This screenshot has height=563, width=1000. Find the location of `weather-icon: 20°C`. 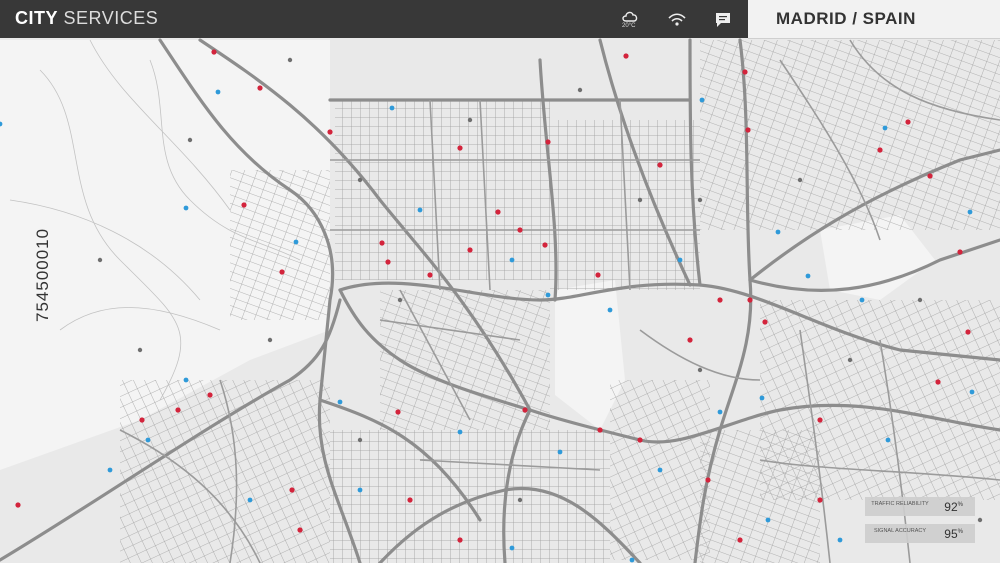

weather-icon: 20°C is located at coordinates (631, 20).